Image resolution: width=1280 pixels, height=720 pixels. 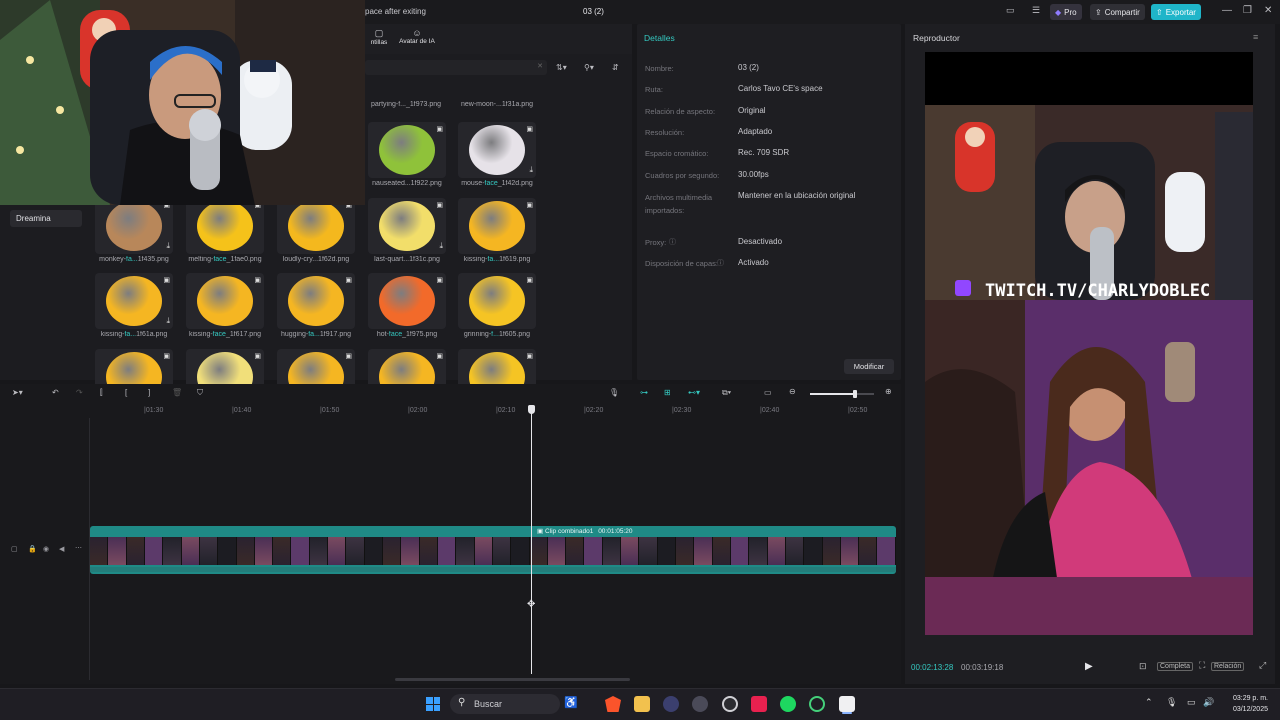 What do you see at coordinates (1268, 10) in the screenshot?
I see `close-icon: ✕` at bounding box center [1268, 10].